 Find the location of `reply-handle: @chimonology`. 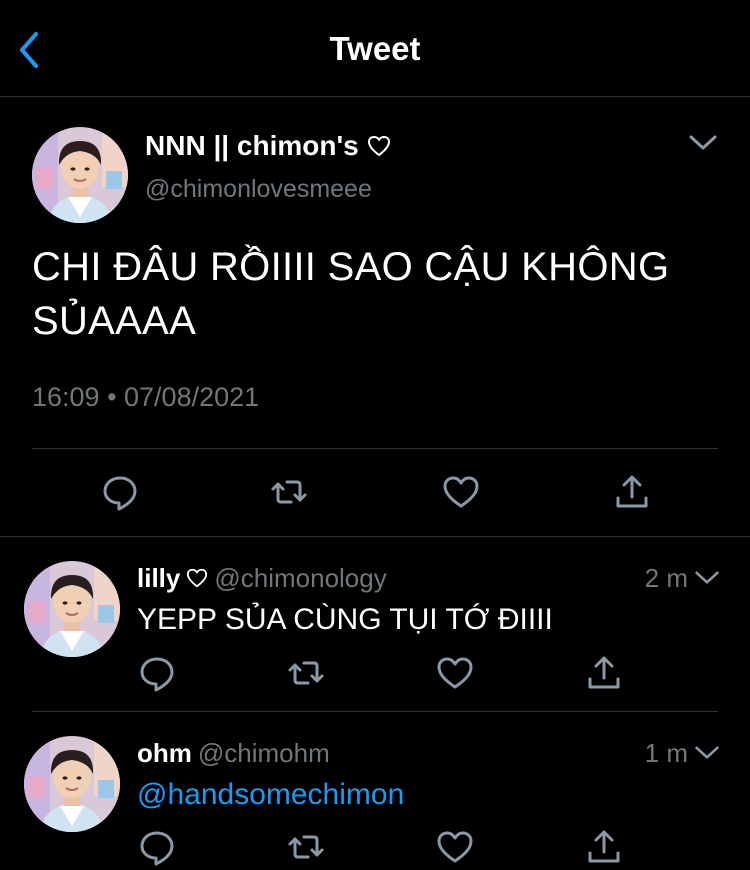

reply-handle: @chimonology is located at coordinates (300, 578).